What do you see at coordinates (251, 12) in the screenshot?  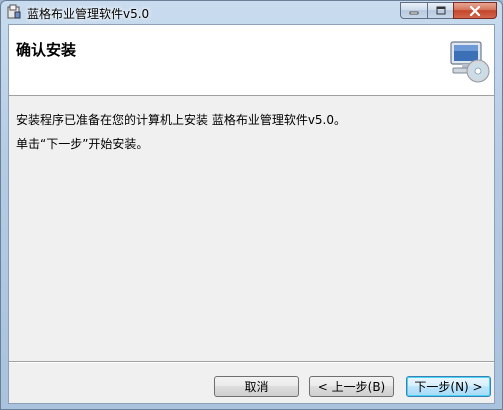 I see `title-bar: 蓝格布业管理软件v5.0` at bounding box center [251, 12].